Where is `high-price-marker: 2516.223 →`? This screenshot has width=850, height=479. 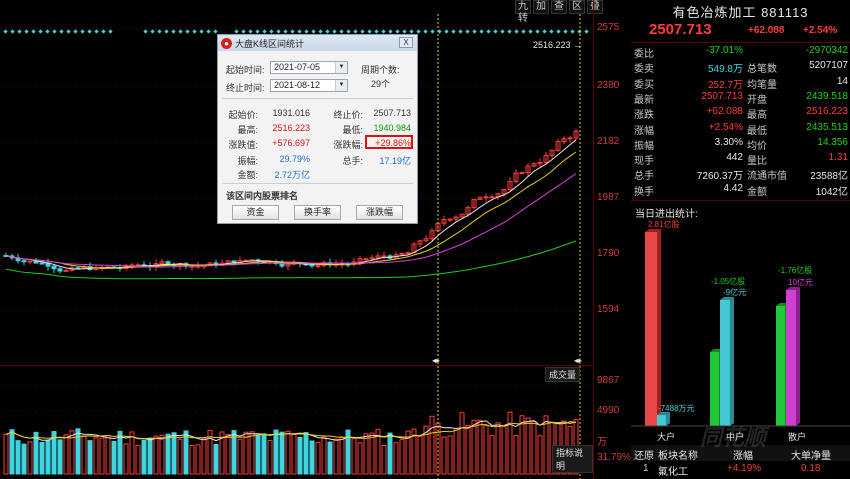 high-price-marker: 2516.223 → is located at coordinates (557, 45).